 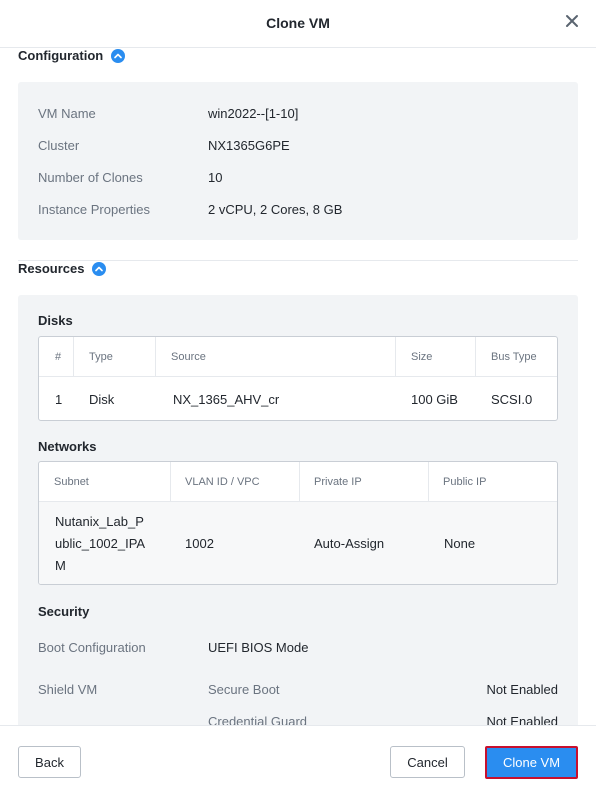 I want to click on configuration-heading: Configuration, so click(x=72, y=55).